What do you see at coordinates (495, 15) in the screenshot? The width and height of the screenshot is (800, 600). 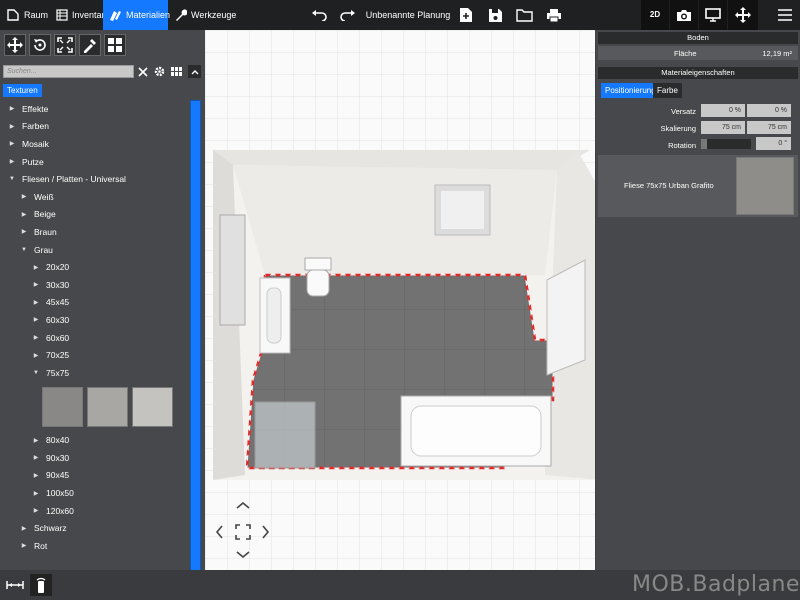 I see `save-icon` at bounding box center [495, 15].